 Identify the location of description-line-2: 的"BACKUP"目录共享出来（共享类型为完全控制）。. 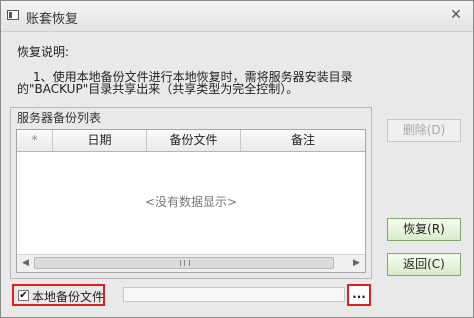
(158, 89).